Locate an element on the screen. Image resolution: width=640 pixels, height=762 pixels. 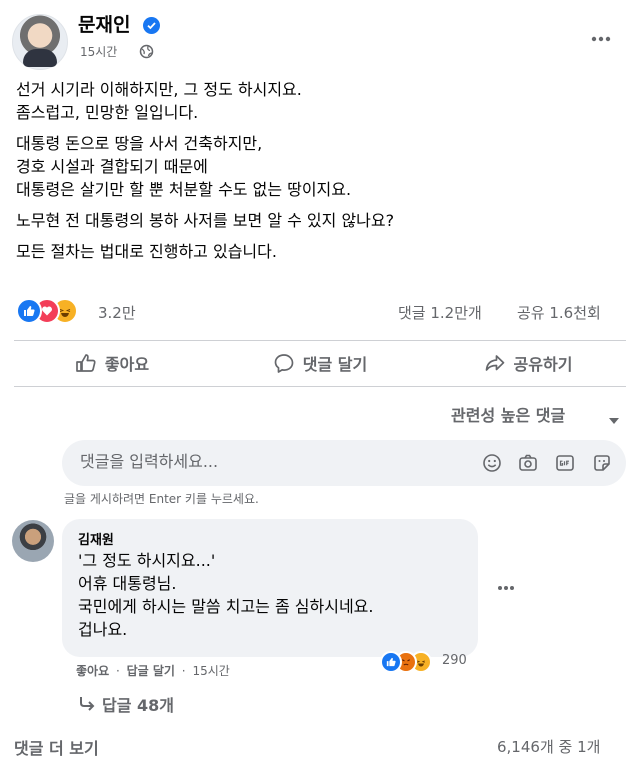
comment-button-label: 댓글 달기 is located at coordinates (335, 364).